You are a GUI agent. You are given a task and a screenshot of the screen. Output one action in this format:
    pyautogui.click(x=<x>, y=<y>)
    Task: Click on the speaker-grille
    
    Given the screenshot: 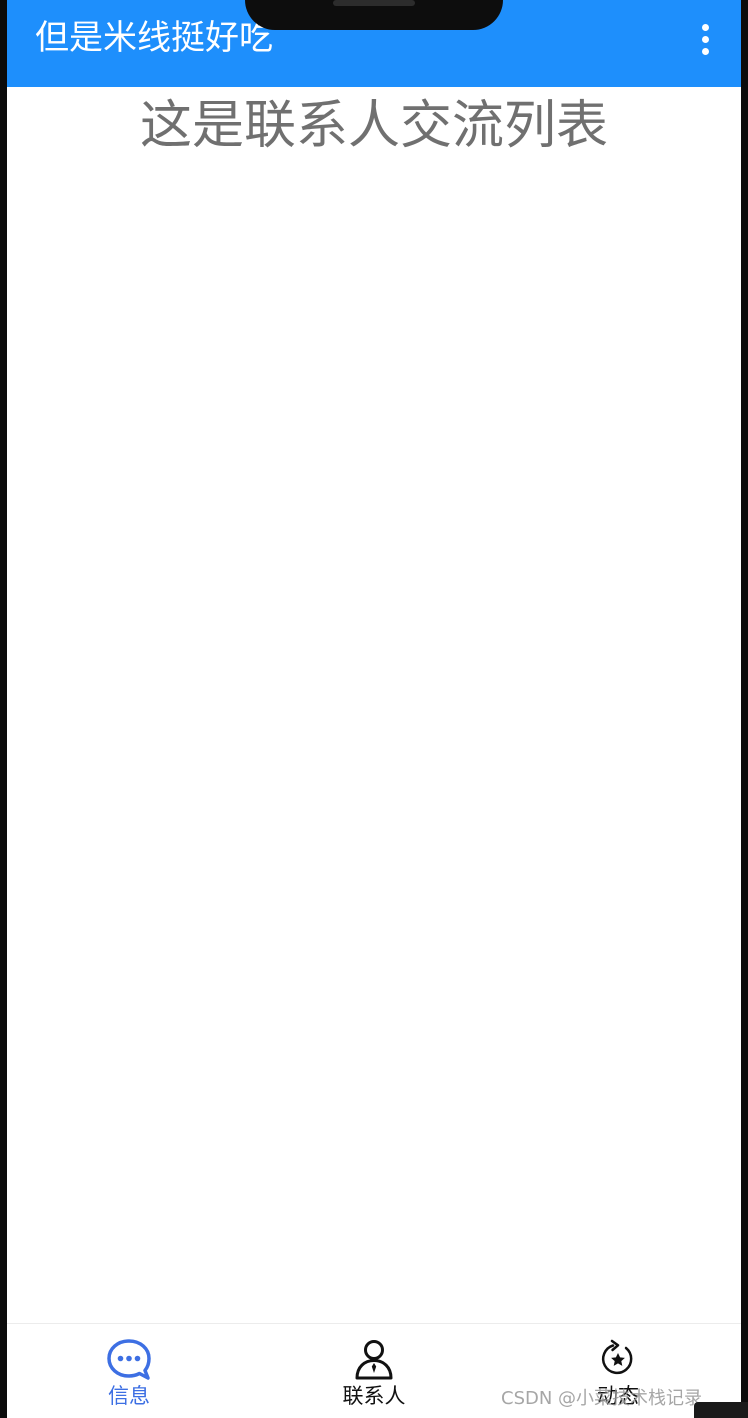 What is the action you would take?
    pyautogui.click(x=374, y=3)
    